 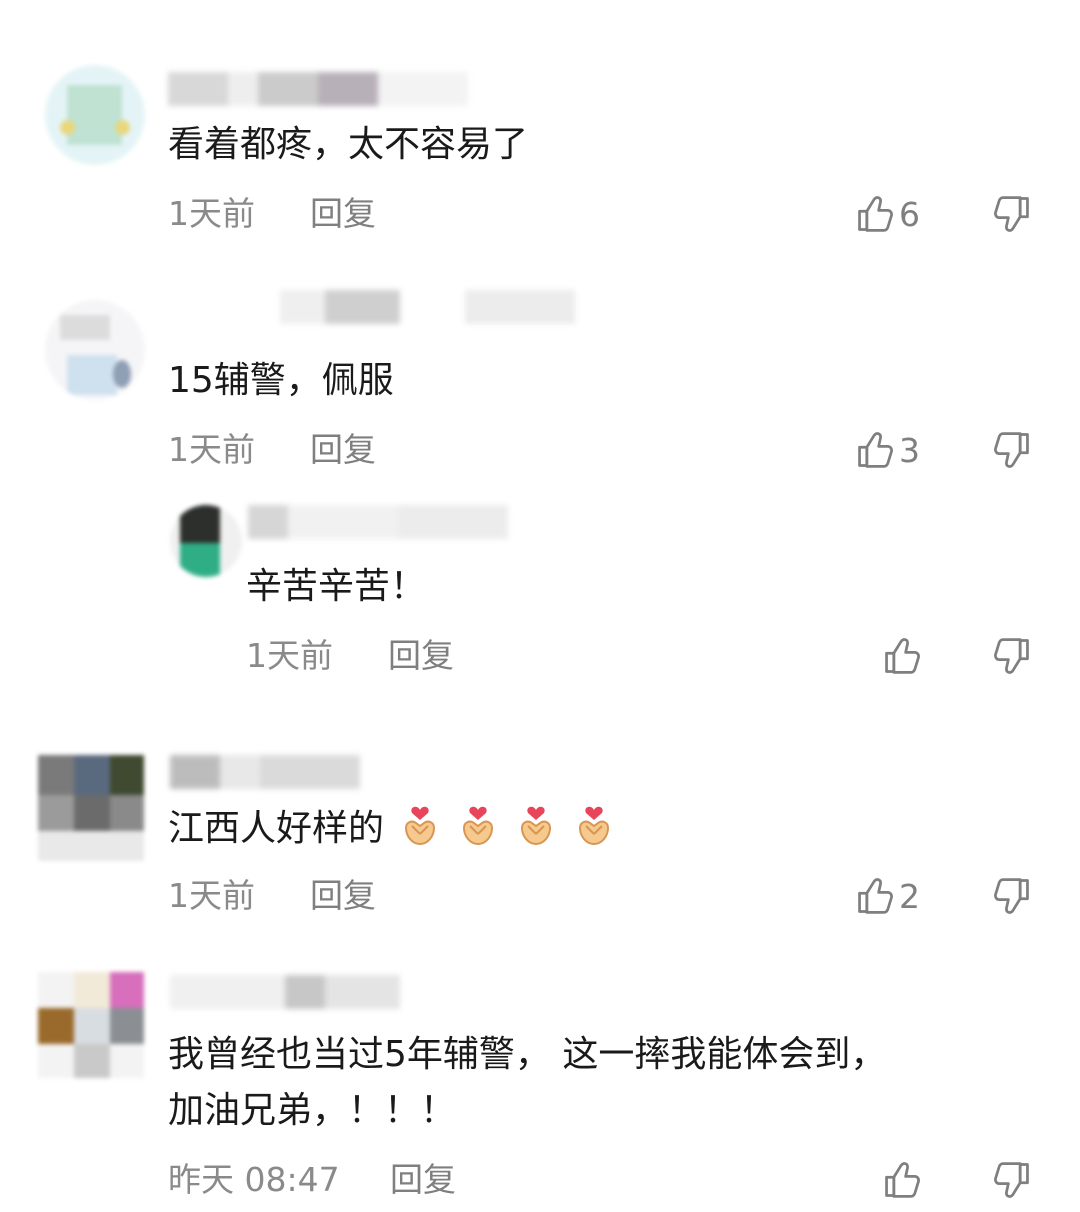 I want to click on like-button, so click(x=902, y=1180).